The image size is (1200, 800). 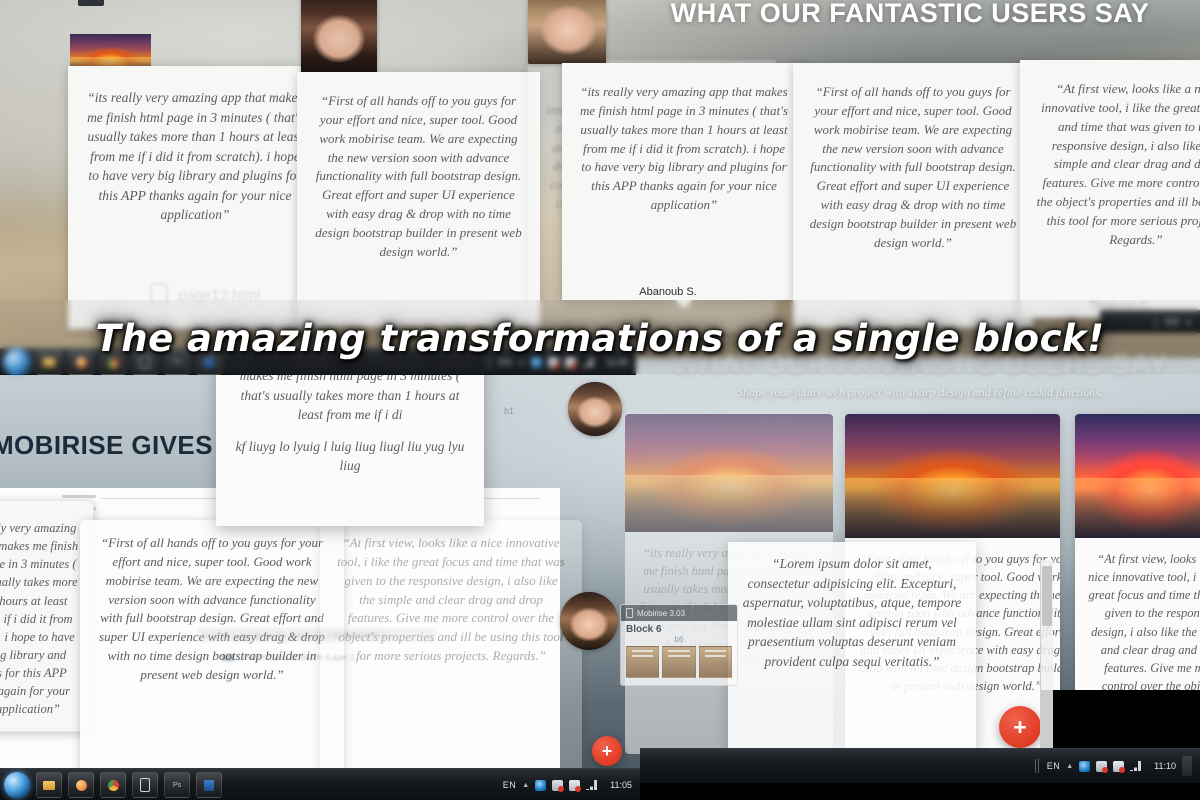 I want to click on window-chrome-fragment, so click(x=91, y=3).